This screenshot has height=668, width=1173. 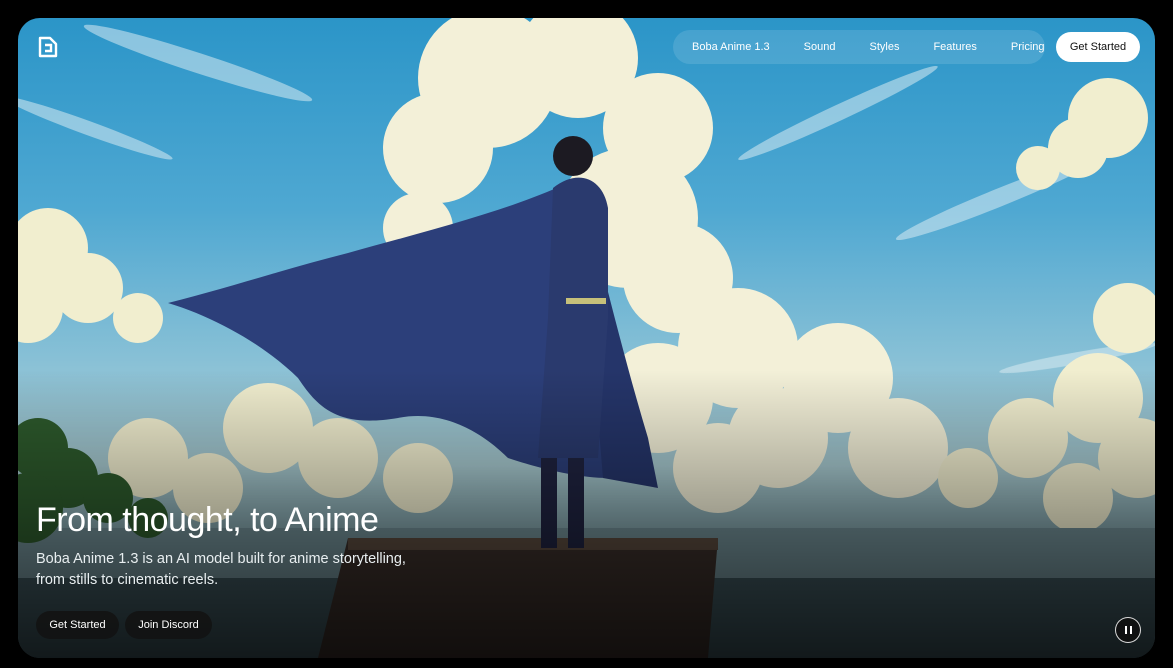 What do you see at coordinates (1028, 47) in the screenshot?
I see `nav-item-pricing: Pricing` at bounding box center [1028, 47].